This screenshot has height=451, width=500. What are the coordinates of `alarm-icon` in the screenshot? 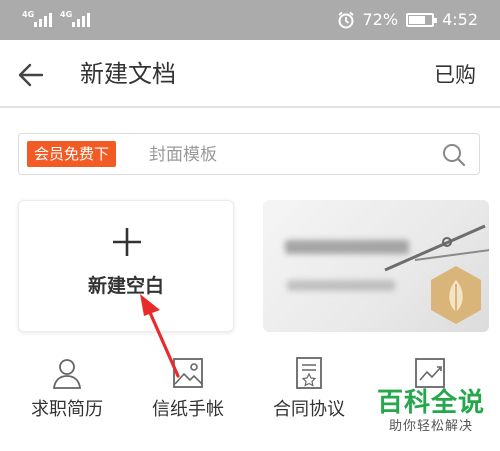 It's located at (345, 20).